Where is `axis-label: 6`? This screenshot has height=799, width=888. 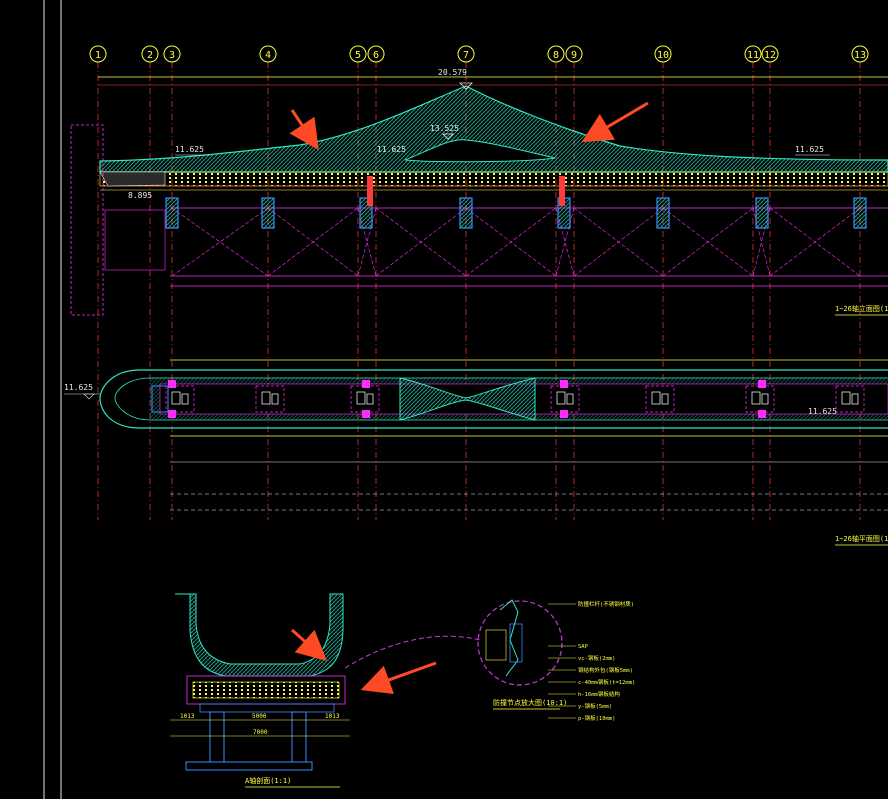 axis-label: 6 is located at coordinates (376, 55).